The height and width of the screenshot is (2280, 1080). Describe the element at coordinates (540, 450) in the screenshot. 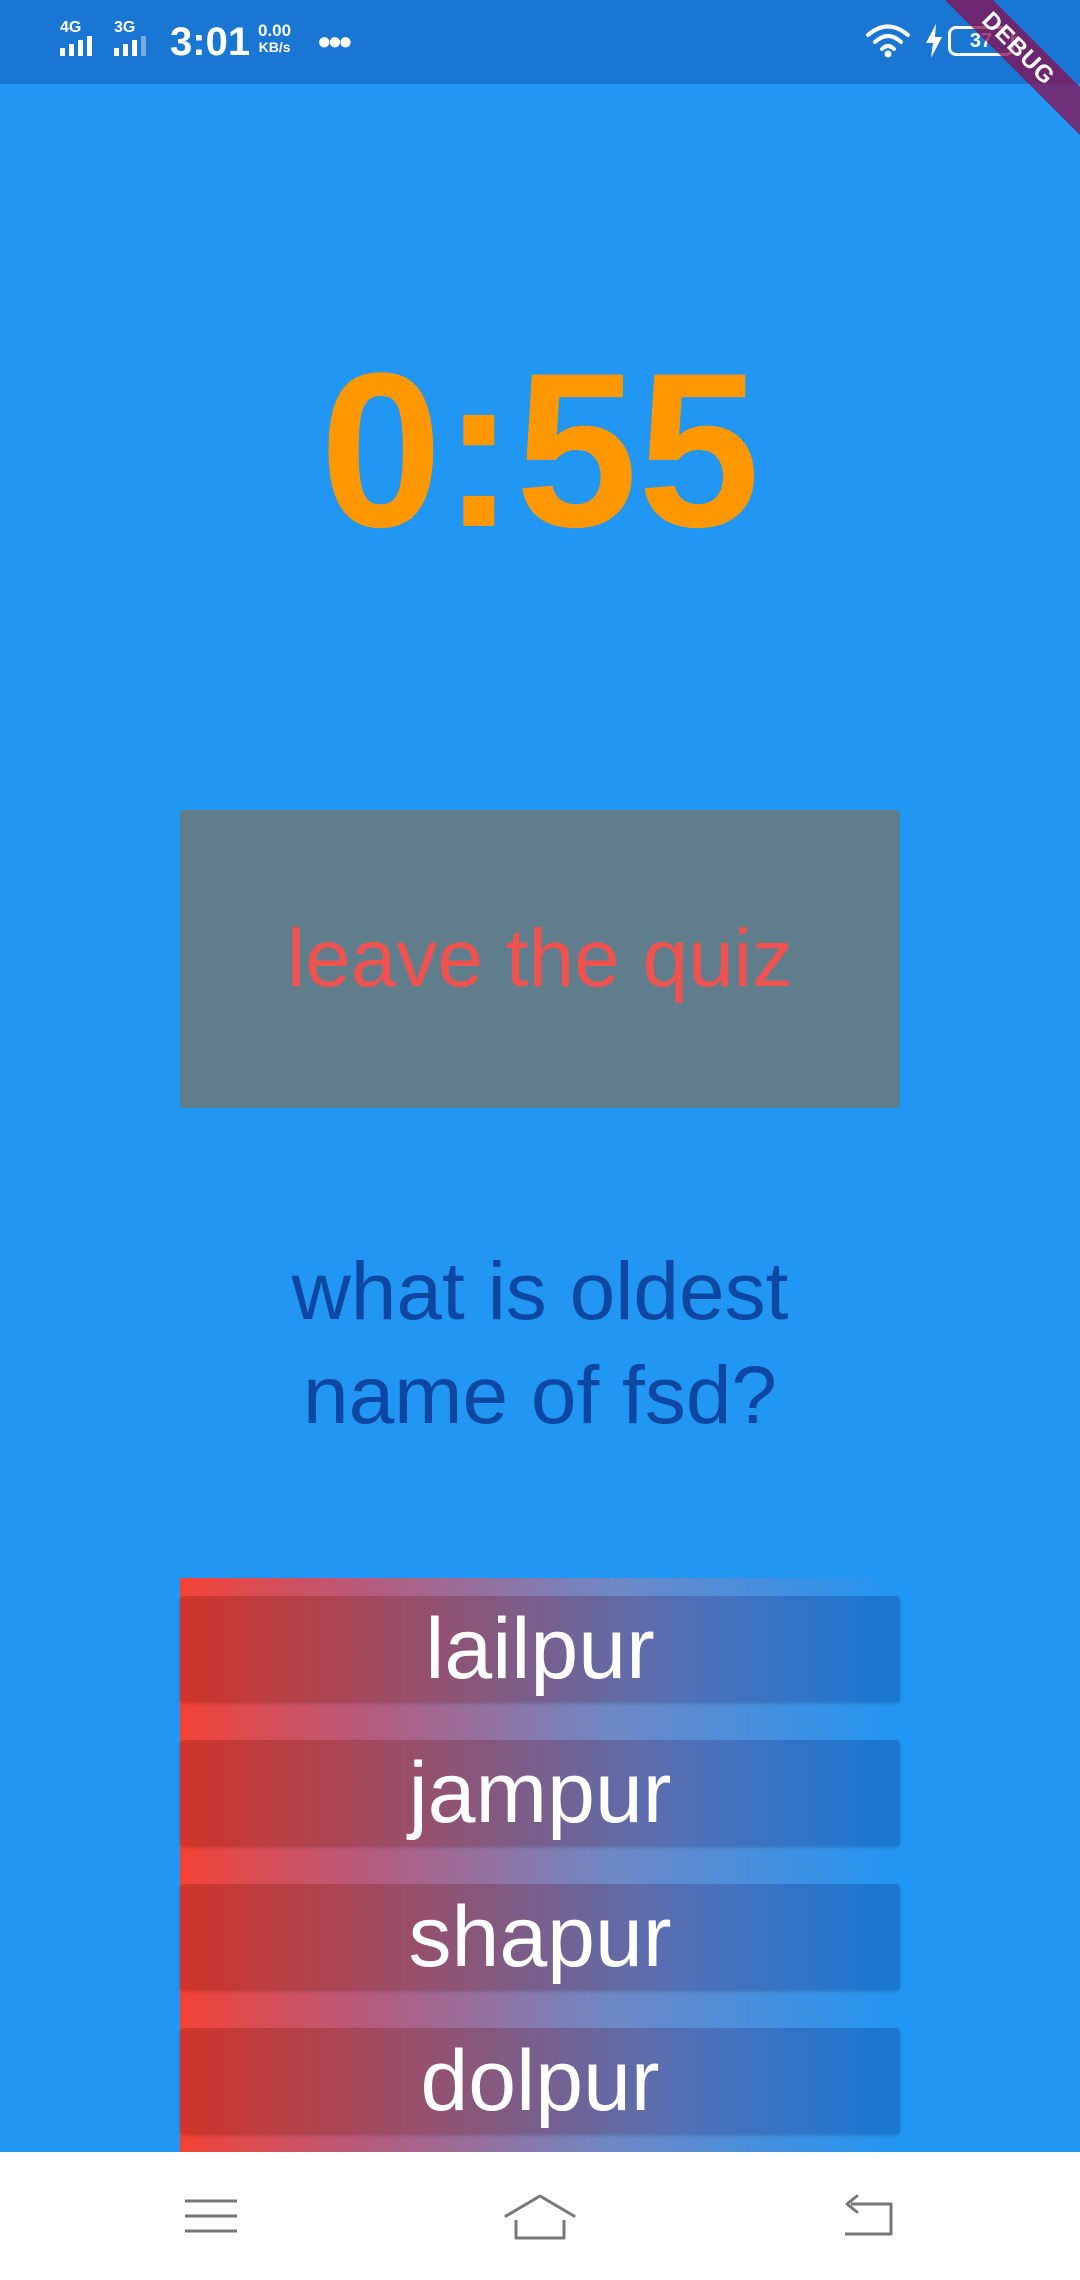

I see `countdown-timer: 0:55` at that location.